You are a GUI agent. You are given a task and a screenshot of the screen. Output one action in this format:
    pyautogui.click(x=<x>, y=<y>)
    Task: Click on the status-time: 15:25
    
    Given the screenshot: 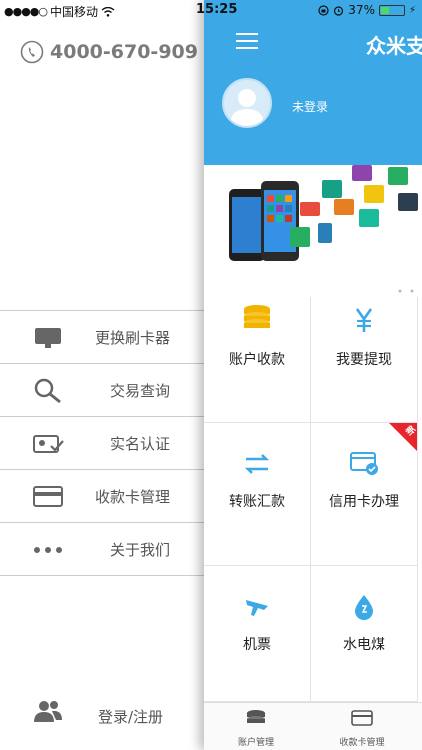 What is the action you would take?
    pyautogui.click(x=217, y=9)
    